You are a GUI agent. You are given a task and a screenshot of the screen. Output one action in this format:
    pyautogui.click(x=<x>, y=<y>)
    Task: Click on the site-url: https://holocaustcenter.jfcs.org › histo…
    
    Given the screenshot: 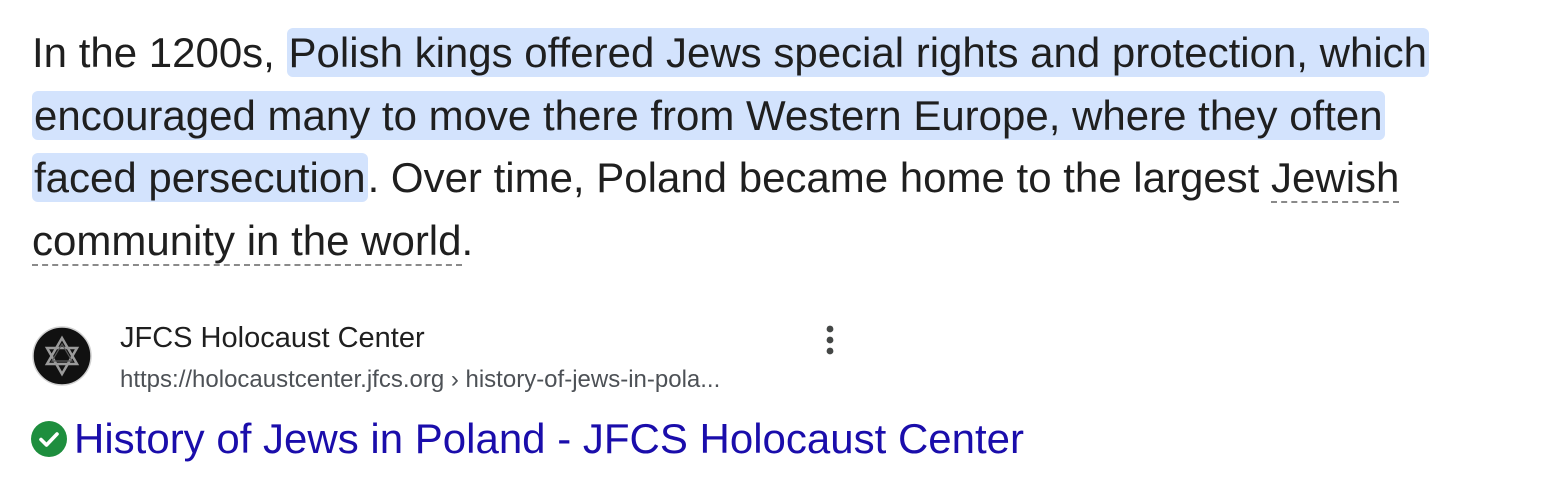 What is the action you would take?
    pyautogui.click(x=420, y=380)
    